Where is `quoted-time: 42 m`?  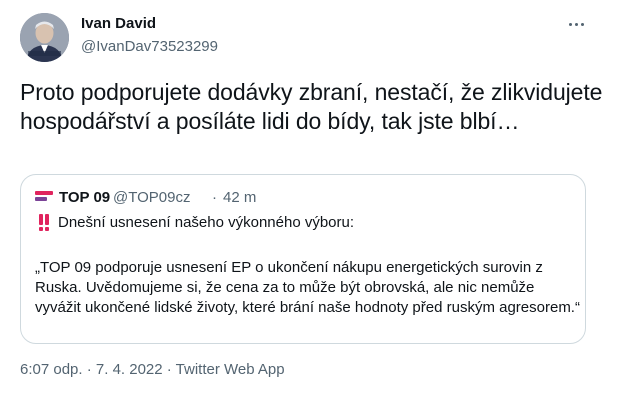
quoted-time: 42 m is located at coordinates (240, 197).